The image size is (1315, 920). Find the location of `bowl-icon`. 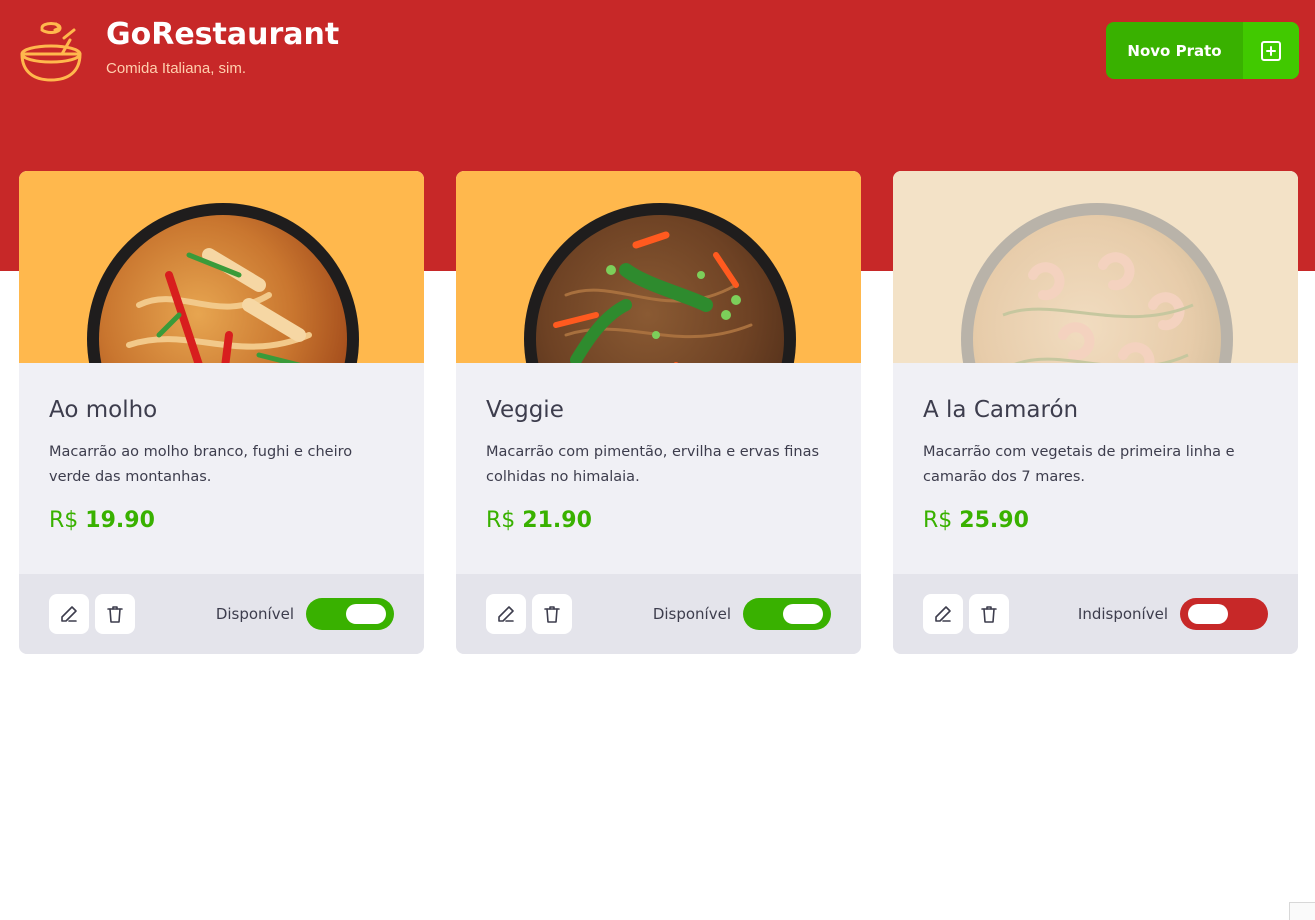

bowl-icon is located at coordinates (51, 52).